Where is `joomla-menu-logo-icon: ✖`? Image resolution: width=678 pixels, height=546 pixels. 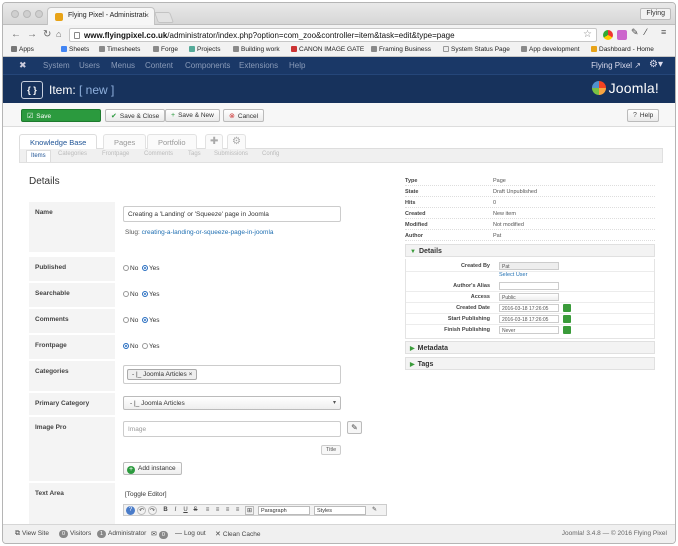
joomla-menu-logo-icon: ✖ is located at coordinates (23, 65).